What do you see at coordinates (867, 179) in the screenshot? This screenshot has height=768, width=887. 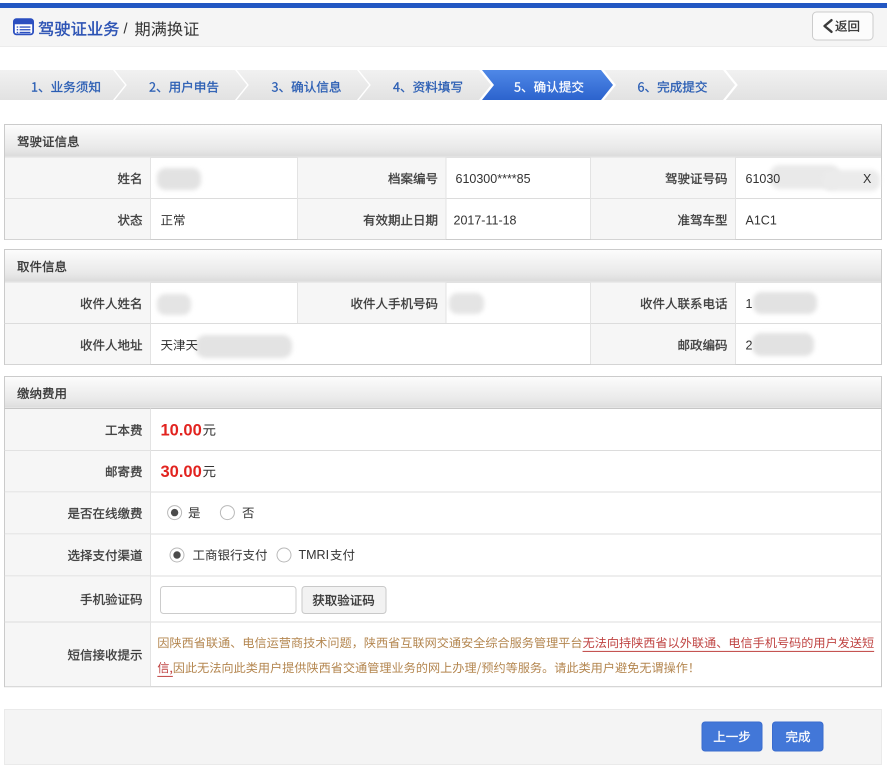 I see `svg-text: X` at bounding box center [867, 179].